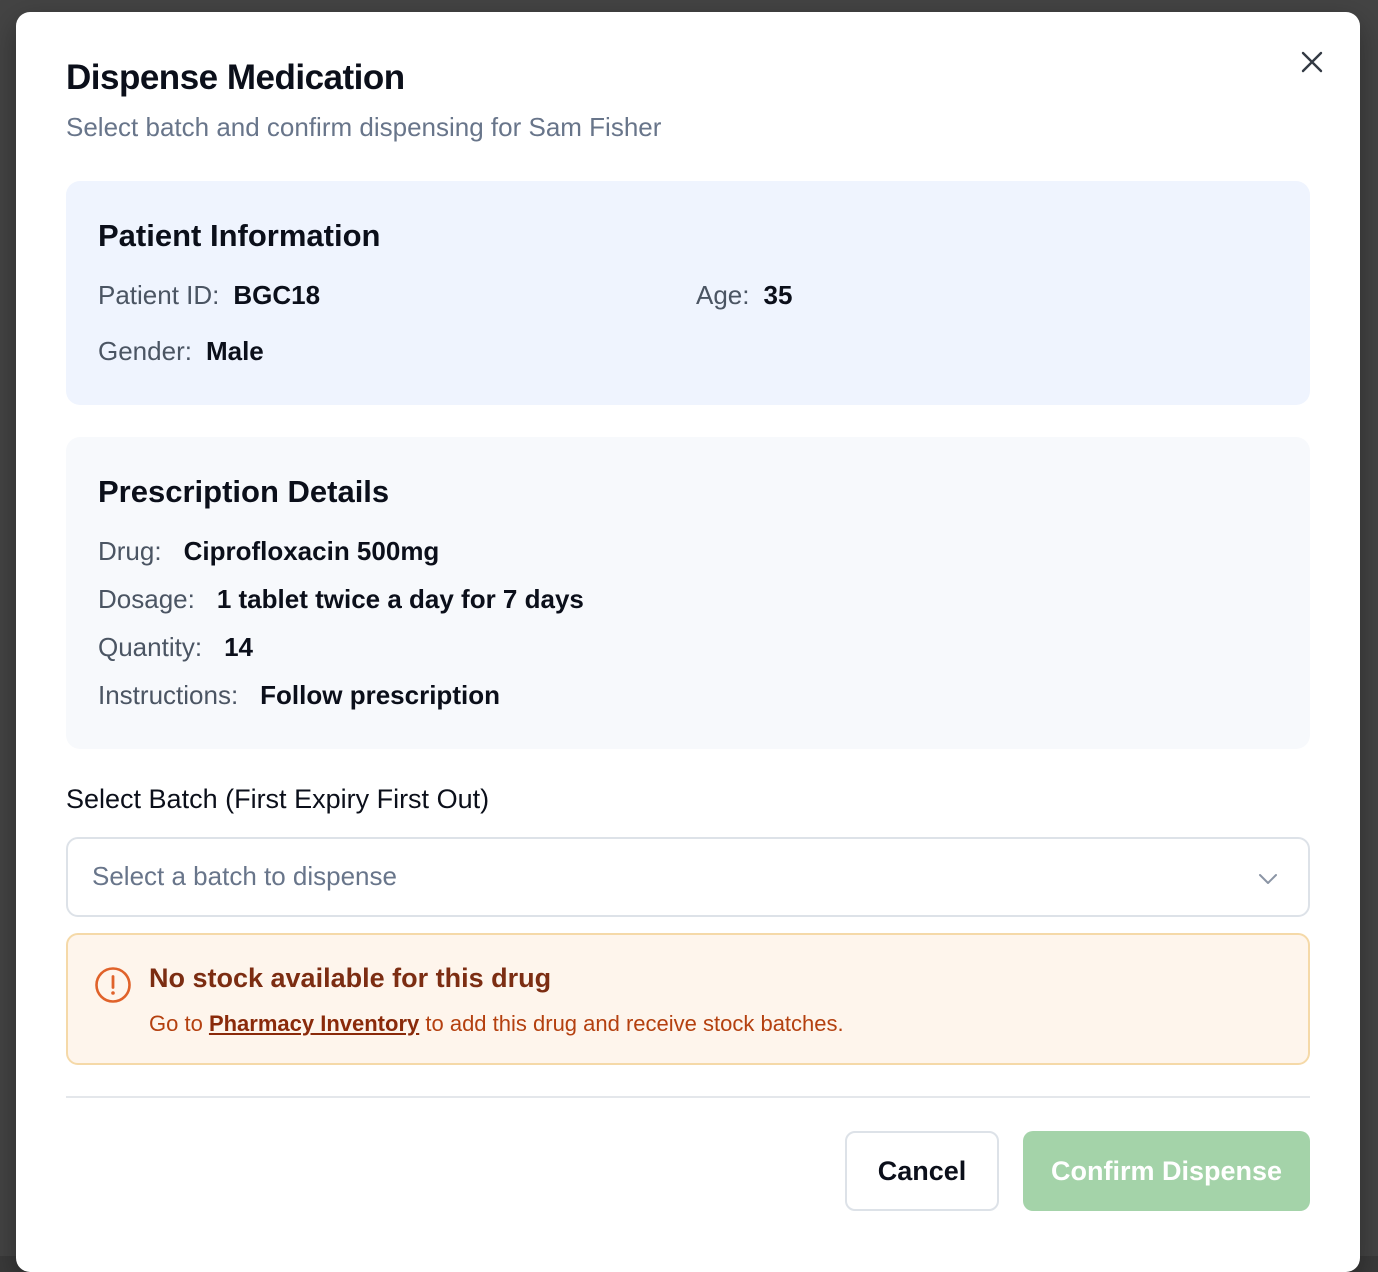 Image resolution: width=1378 pixels, height=1272 pixels. What do you see at coordinates (688, 1097) in the screenshot?
I see `footer-divider` at bounding box center [688, 1097].